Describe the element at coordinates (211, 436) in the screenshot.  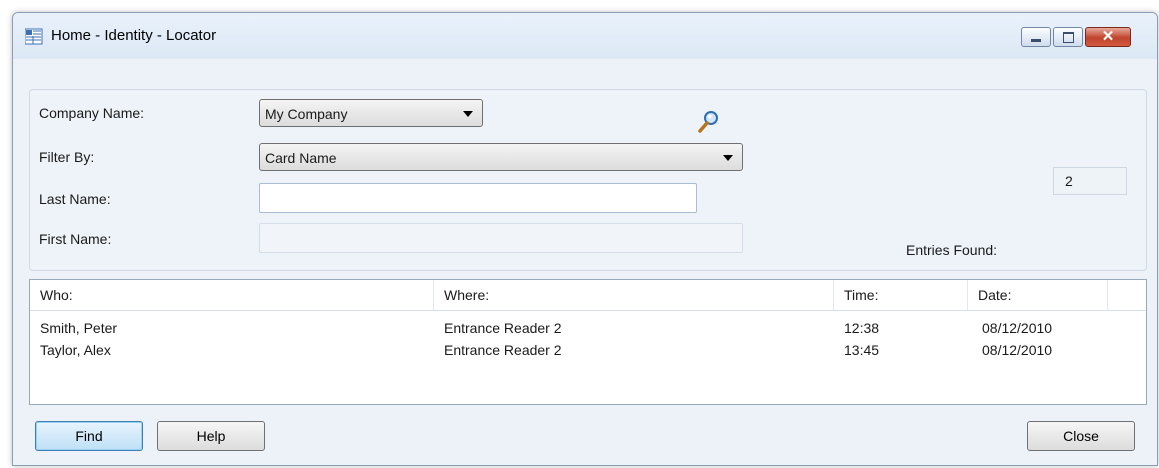
I see `help-button: Help` at that location.